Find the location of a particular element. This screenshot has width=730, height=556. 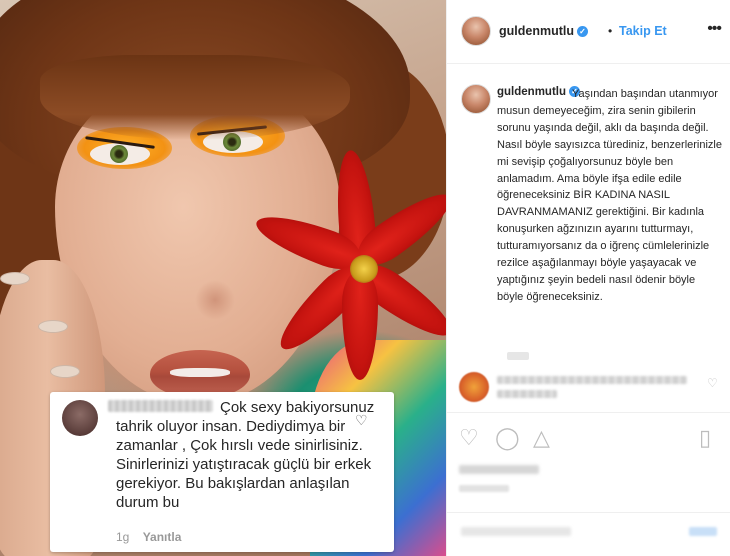

post-header: guldenmutlu ✓ • Takip Et ••• is located at coordinates (588, 32).